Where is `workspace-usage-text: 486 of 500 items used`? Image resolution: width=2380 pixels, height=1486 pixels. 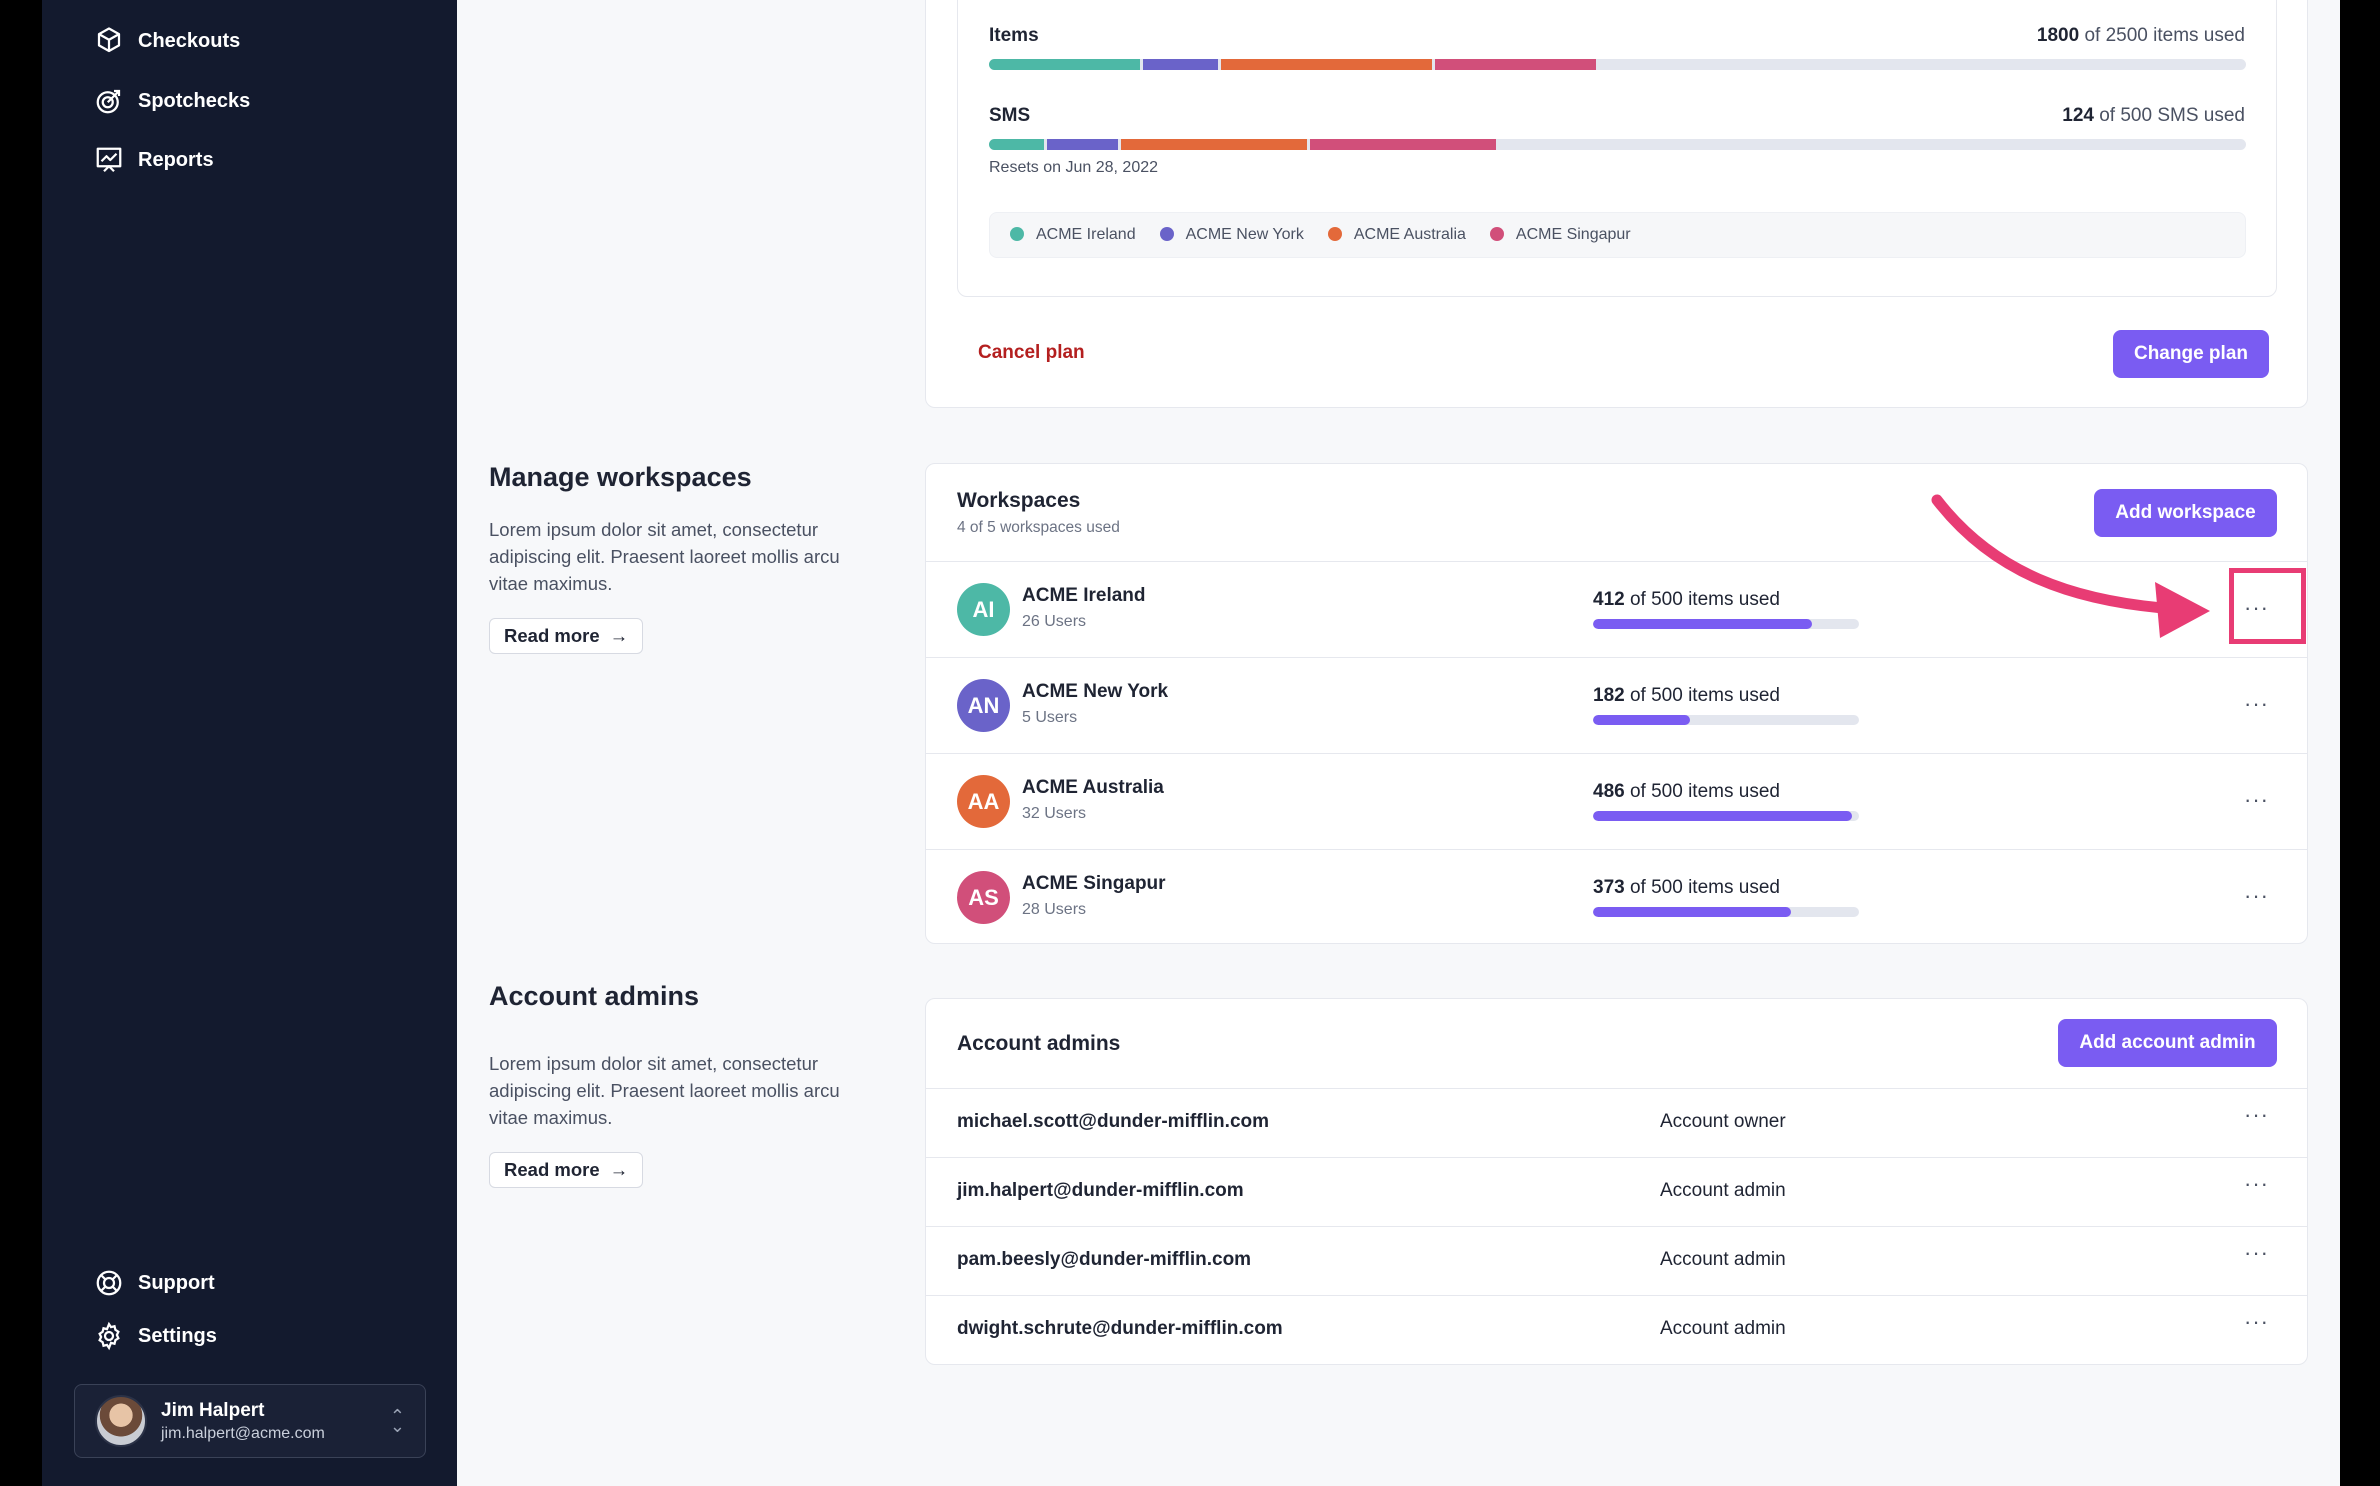 workspace-usage-text: 486 of 500 items used is located at coordinates (1686, 791).